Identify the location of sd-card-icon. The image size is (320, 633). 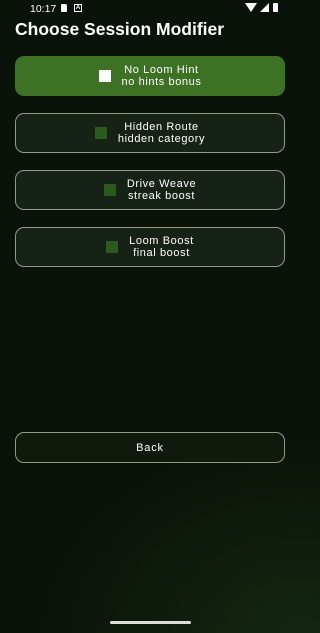
(64, 8).